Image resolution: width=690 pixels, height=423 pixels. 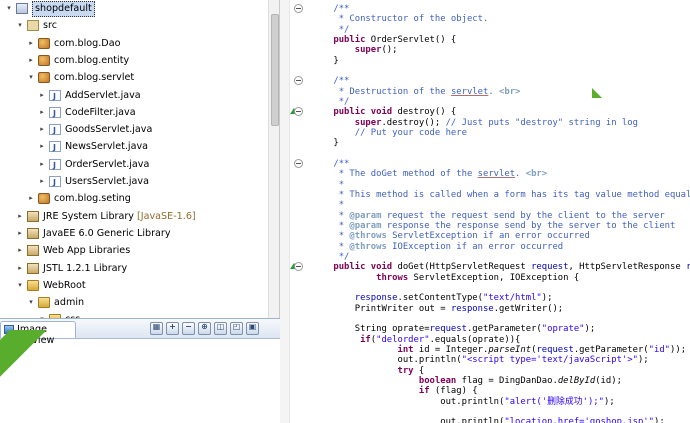 I want to click on tree-item-label: CodeFilter.java, so click(x=100, y=112).